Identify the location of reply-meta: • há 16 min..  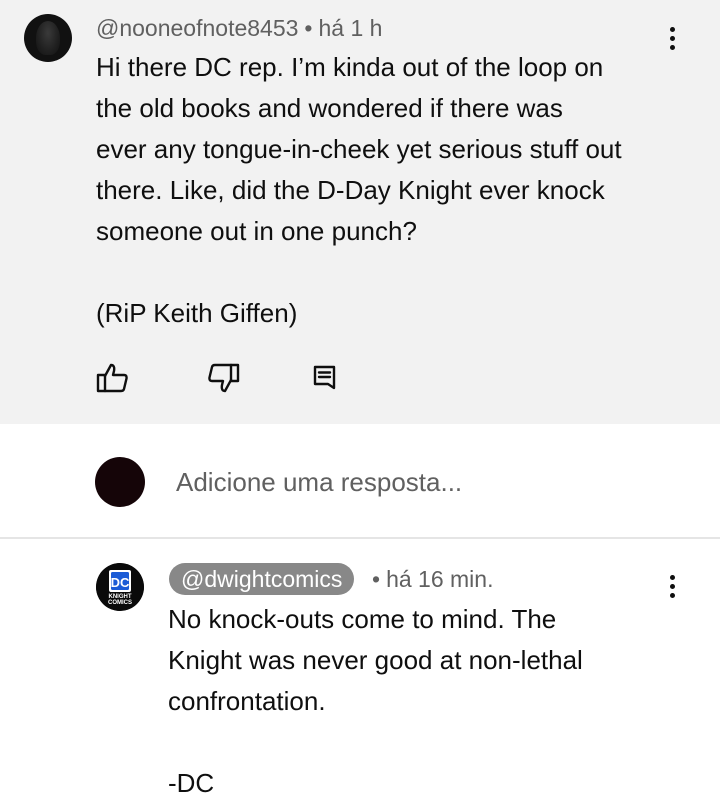
(432, 579).